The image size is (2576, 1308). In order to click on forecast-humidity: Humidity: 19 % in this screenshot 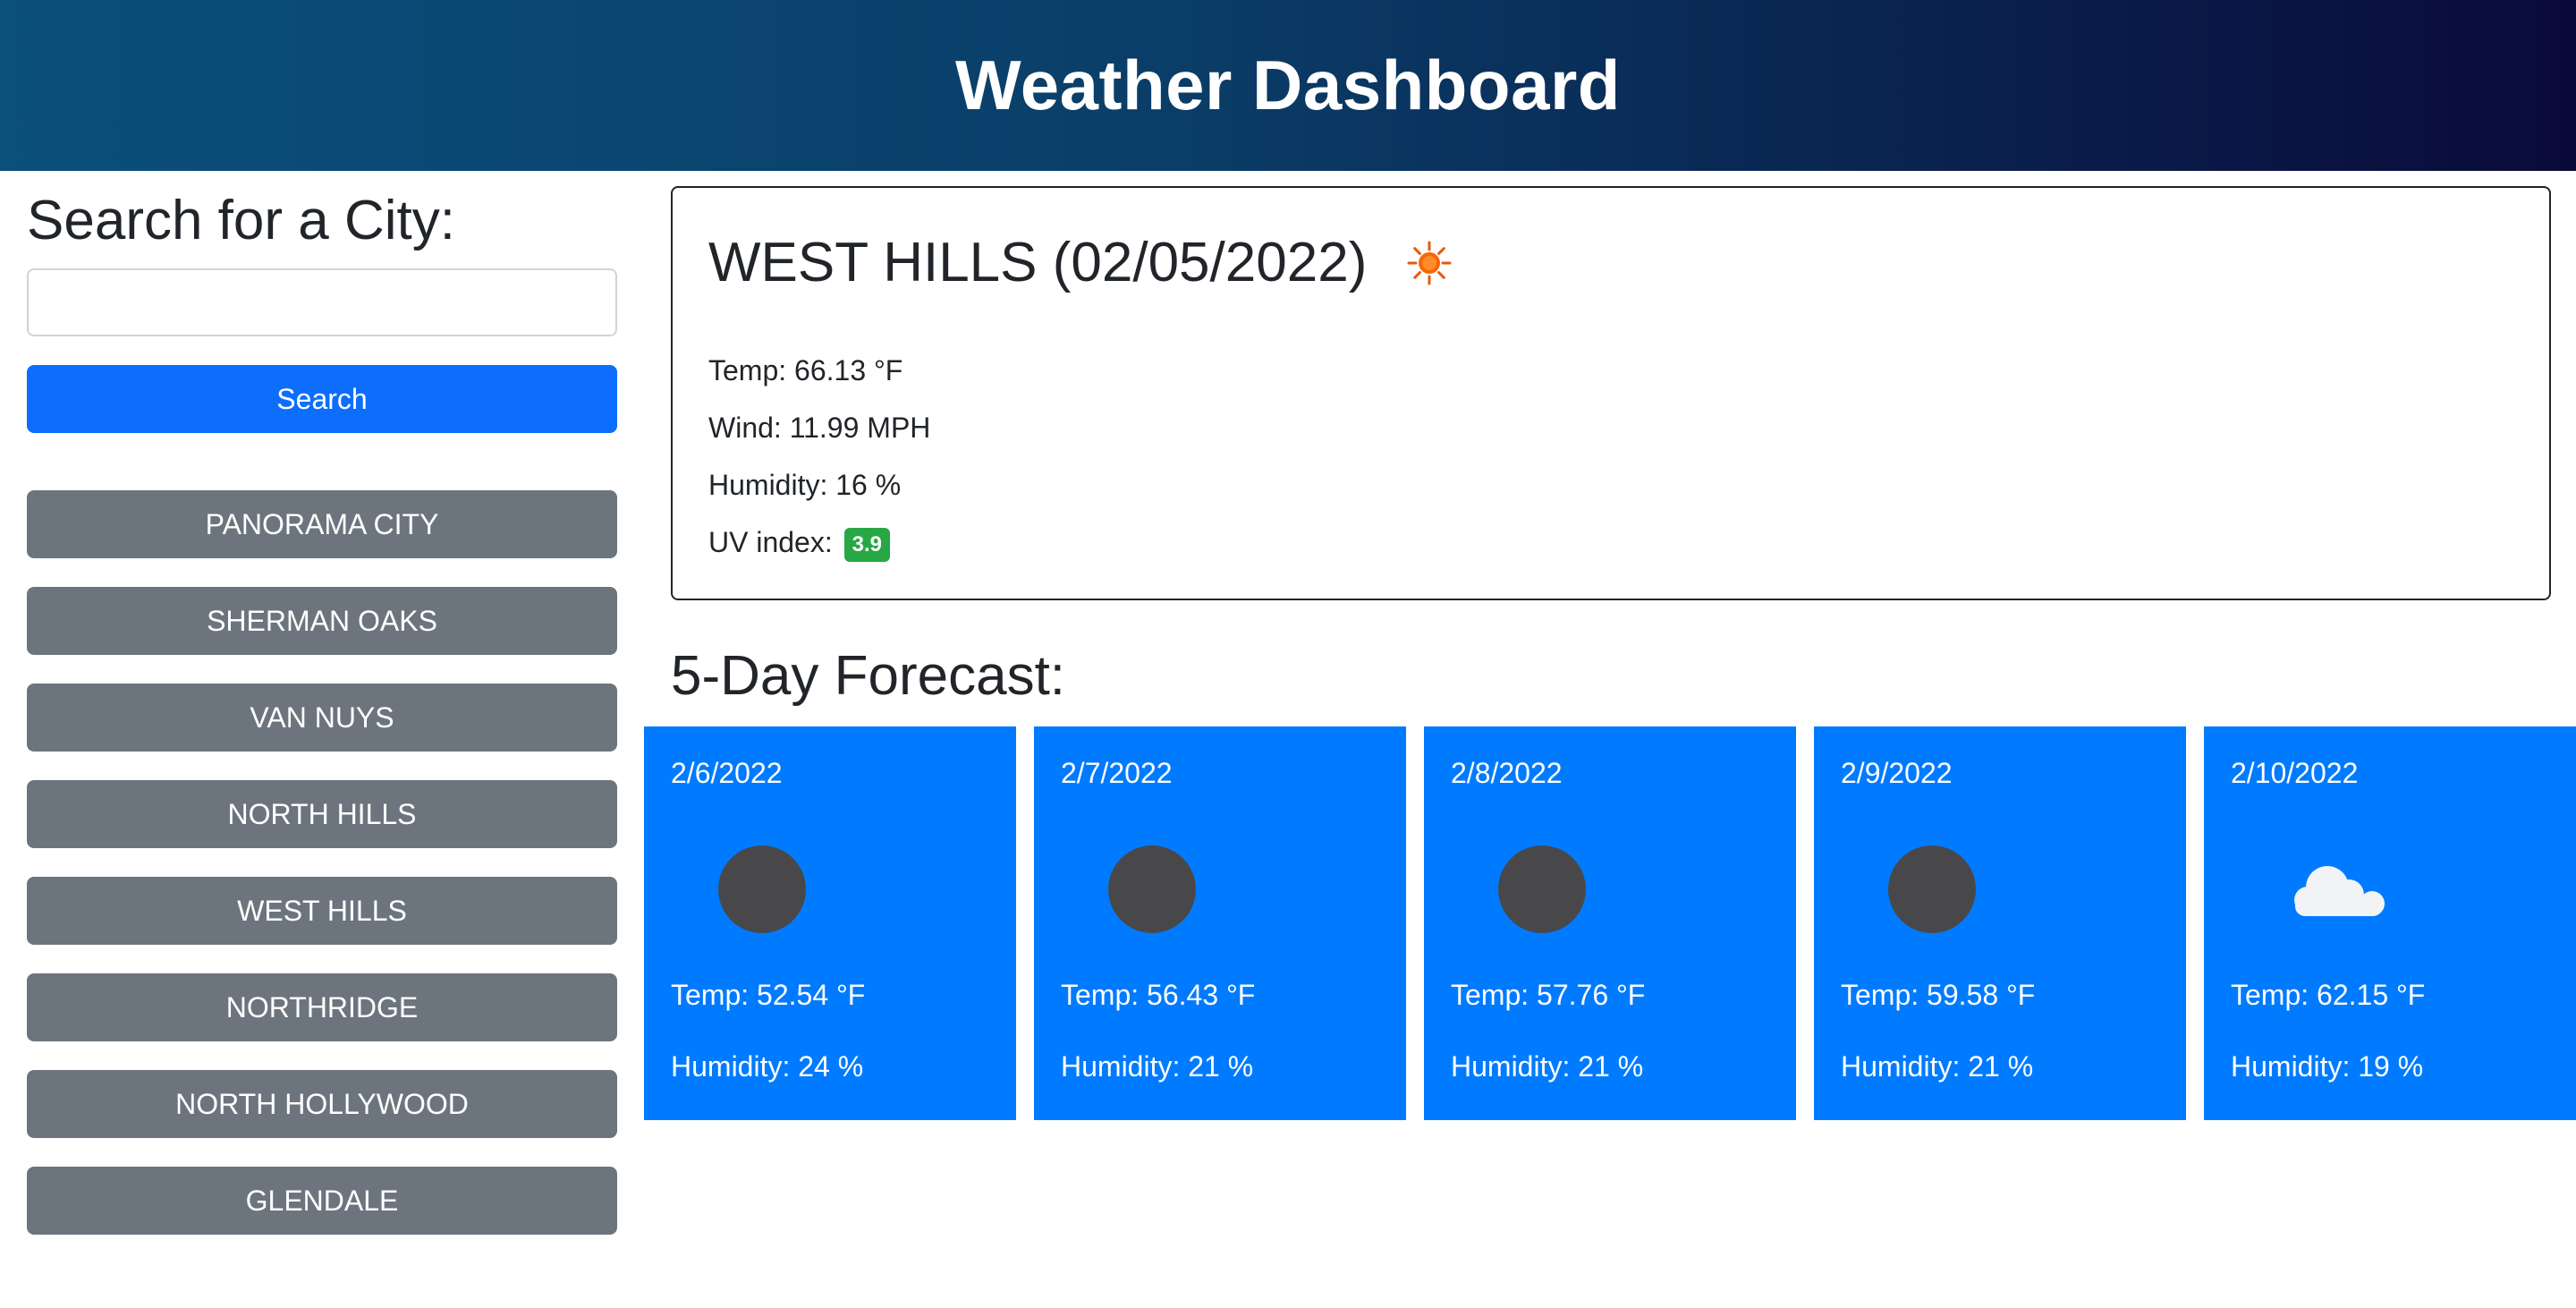, I will do `click(2327, 1066)`.